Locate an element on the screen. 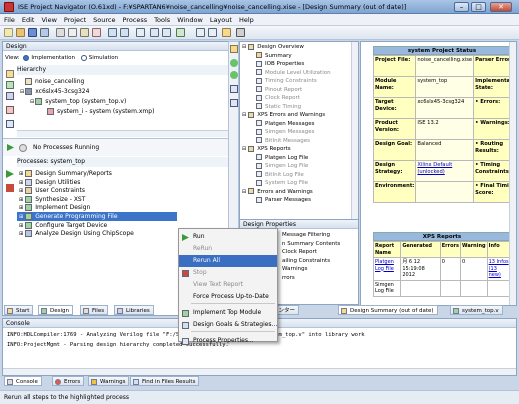 The height and width of the screenshot is (404, 519). hierarchy-item-device: ⊟ xc6slx45-3csg324 is located at coordinates (54, 91).